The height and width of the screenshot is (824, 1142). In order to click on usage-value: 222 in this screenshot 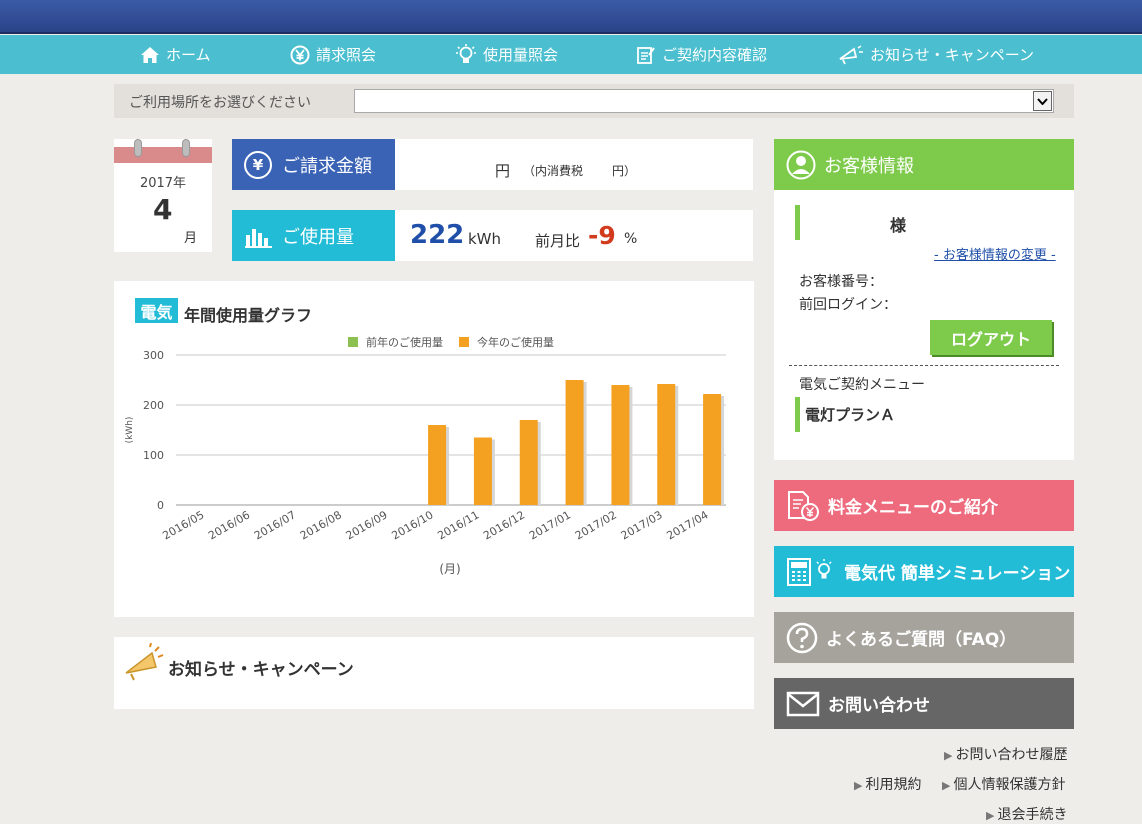, I will do `click(437, 235)`.